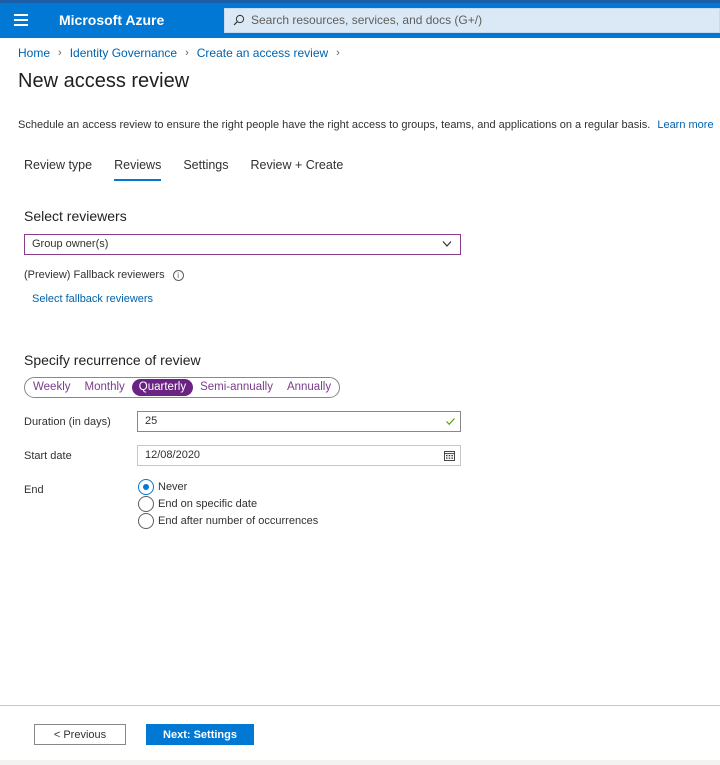  Describe the element at coordinates (146, 487) in the screenshot. I see `end-never-radio` at that location.